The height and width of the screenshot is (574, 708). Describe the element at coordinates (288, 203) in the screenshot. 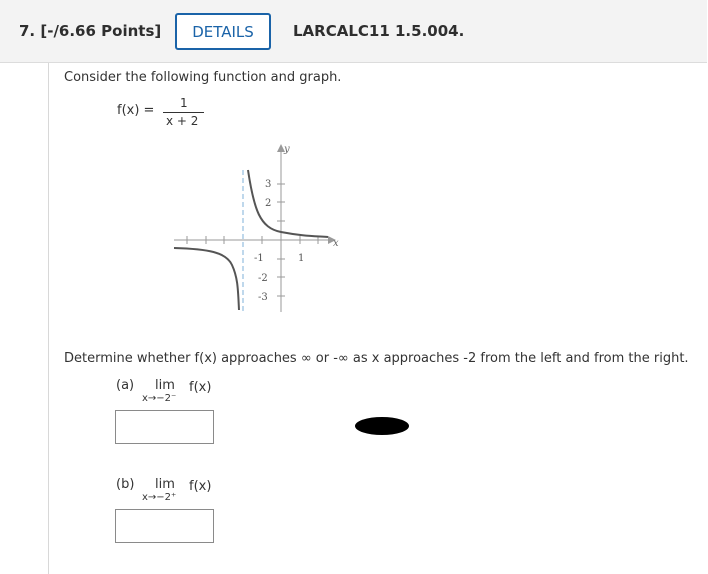

I see `curve-right-branch` at that location.